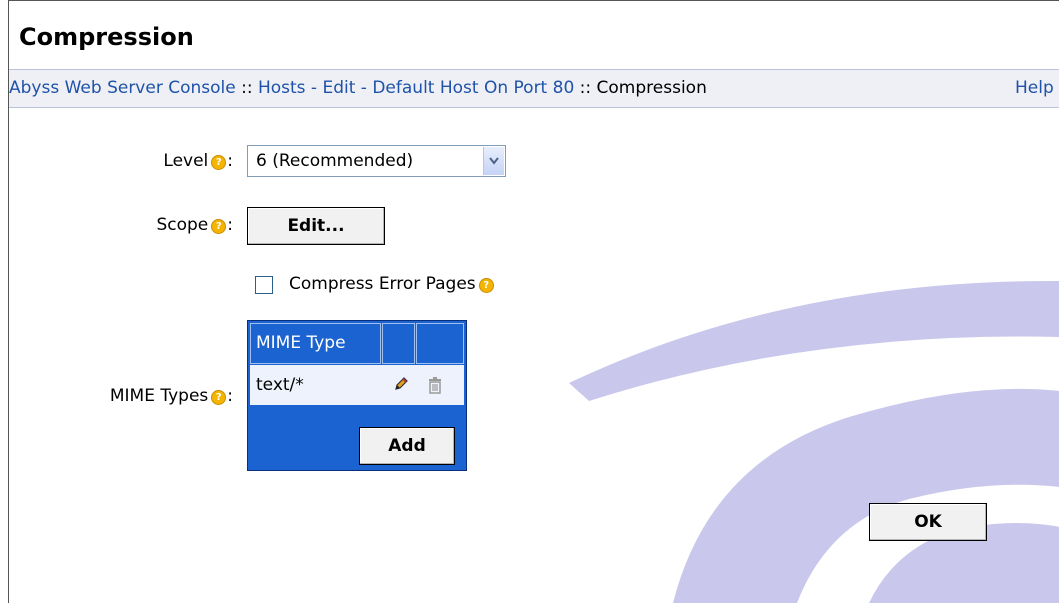 This screenshot has height=603, width=1059. I want to click on level-label: Level, so click(186, 161).